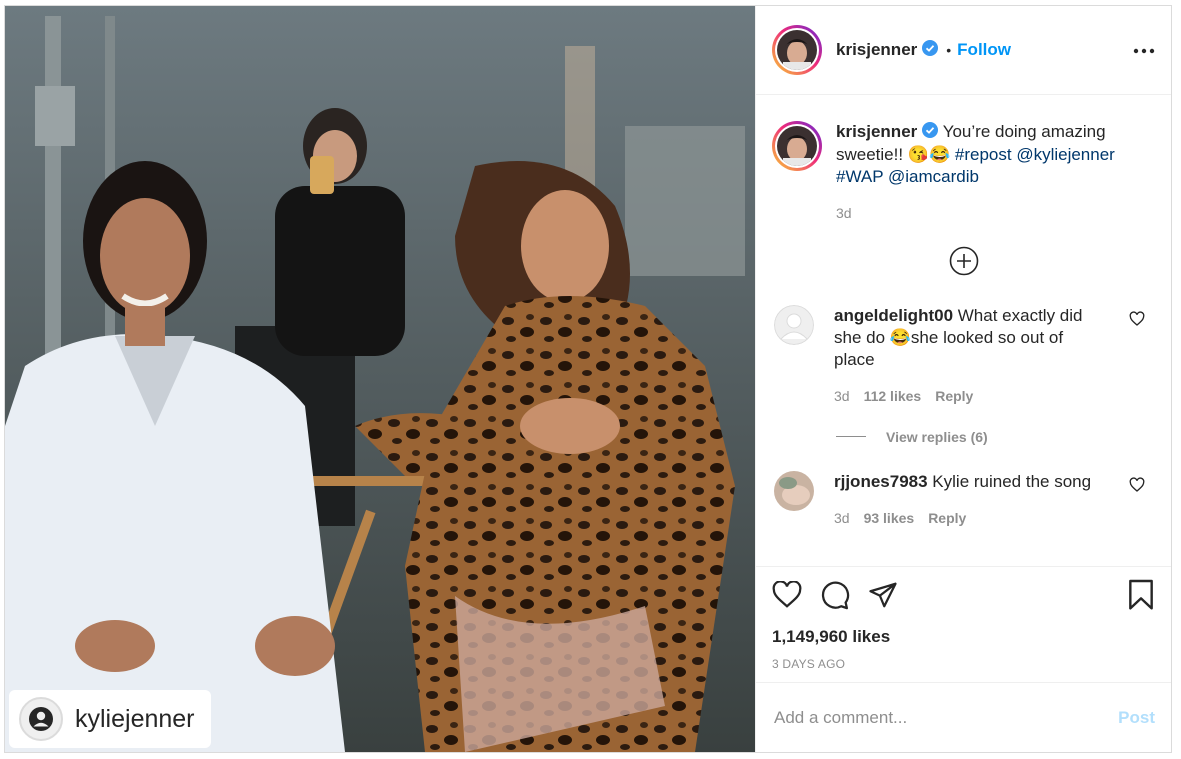 The image size is (1181, 759). I want to click on caption-avatar-image, so click(797, 146).